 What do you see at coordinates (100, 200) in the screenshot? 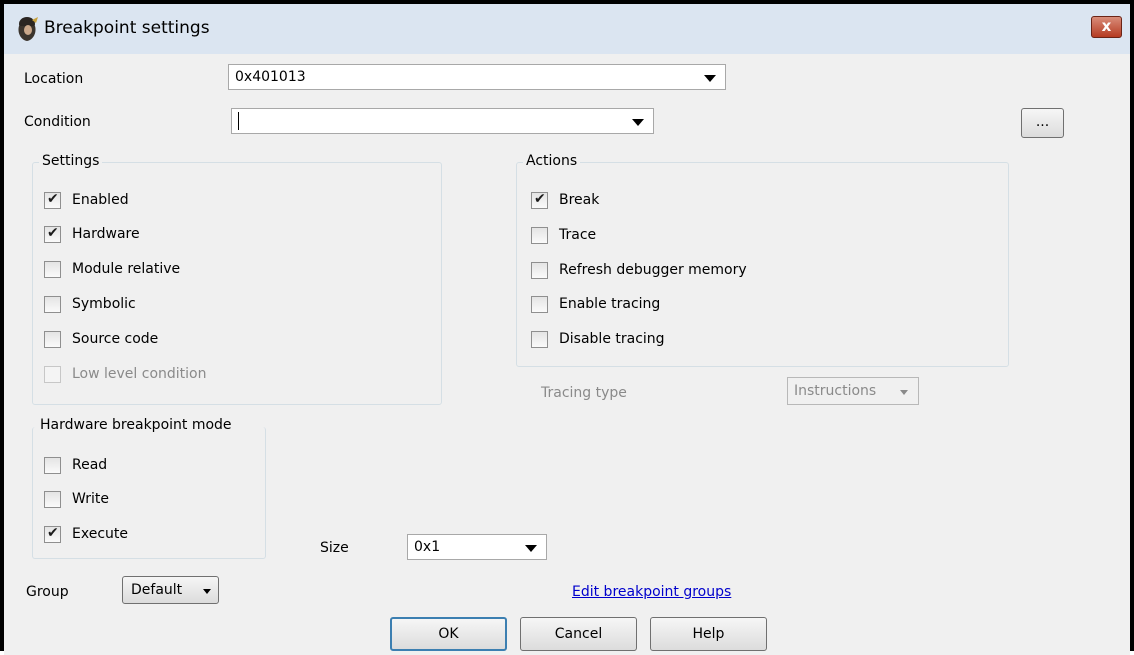
I see `enabled-label: Enabled` at bounding box center [100, 200].